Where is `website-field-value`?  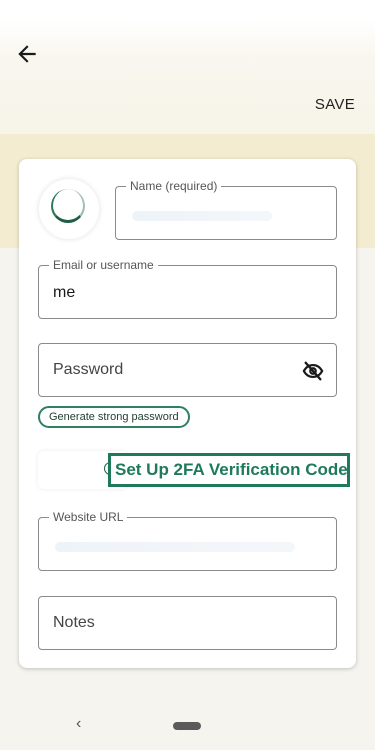
website-field-value is located at coordinates (175, 547).